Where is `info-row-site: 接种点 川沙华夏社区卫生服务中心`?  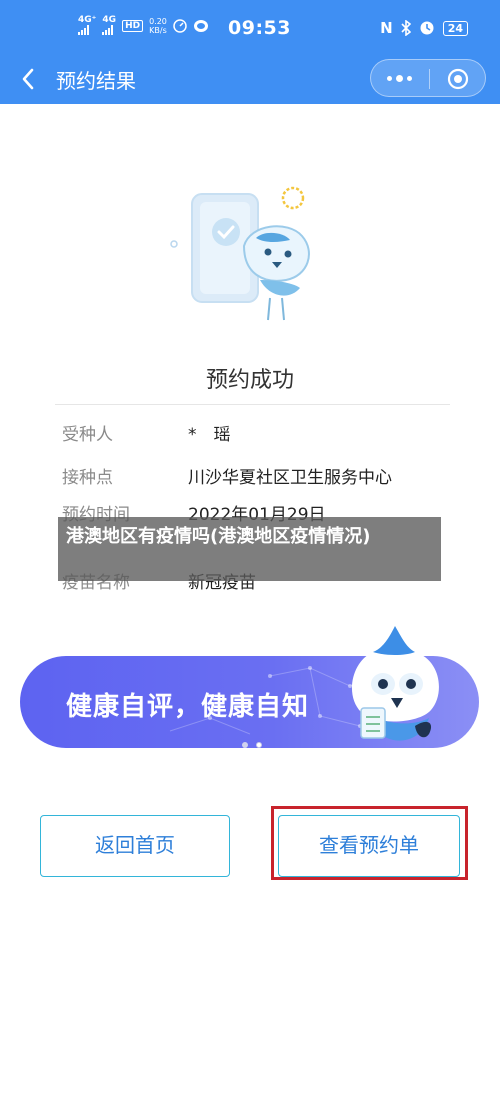 info-row-site: 接种点 川沙华夏社区卫生服务中心 is located at coordinates (262, 478).